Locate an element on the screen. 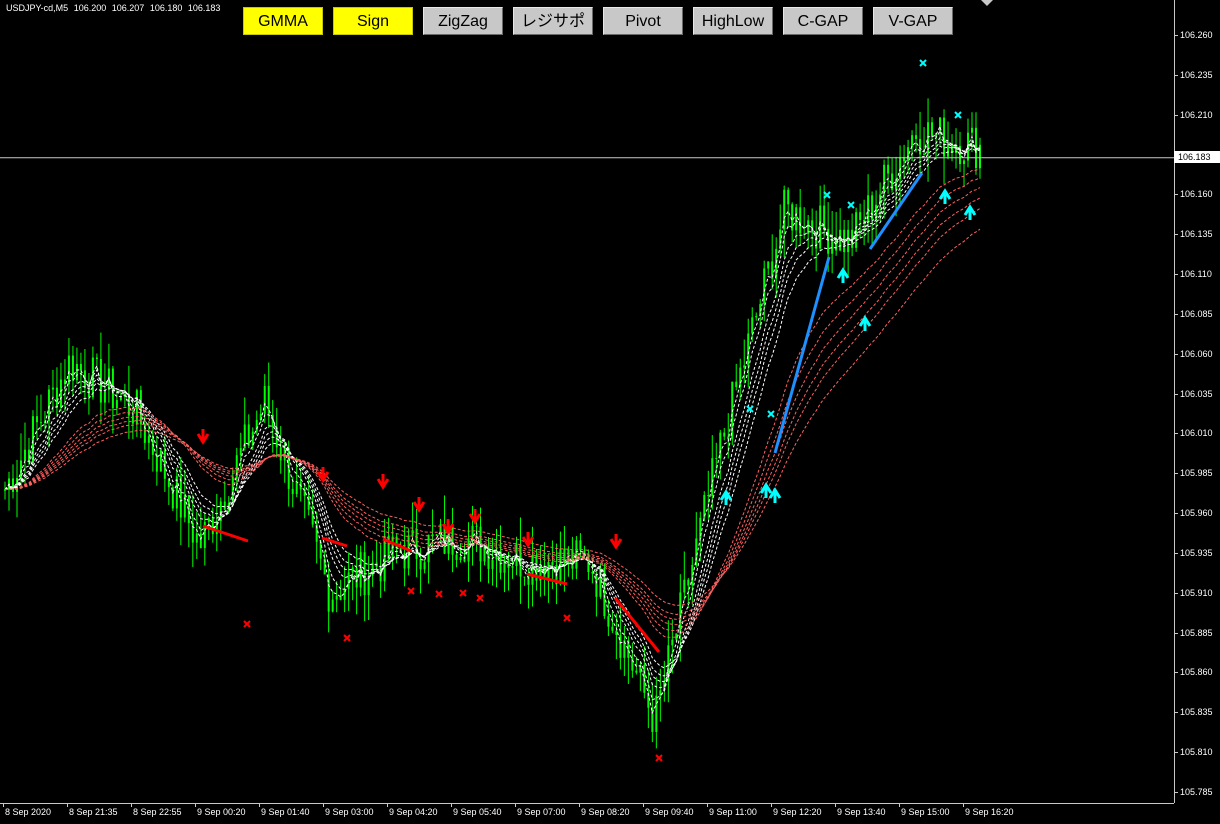 The height and width of the screenshot is (824, 1220). resist-support-button: レジサポ is located at coordinates (553, 21).